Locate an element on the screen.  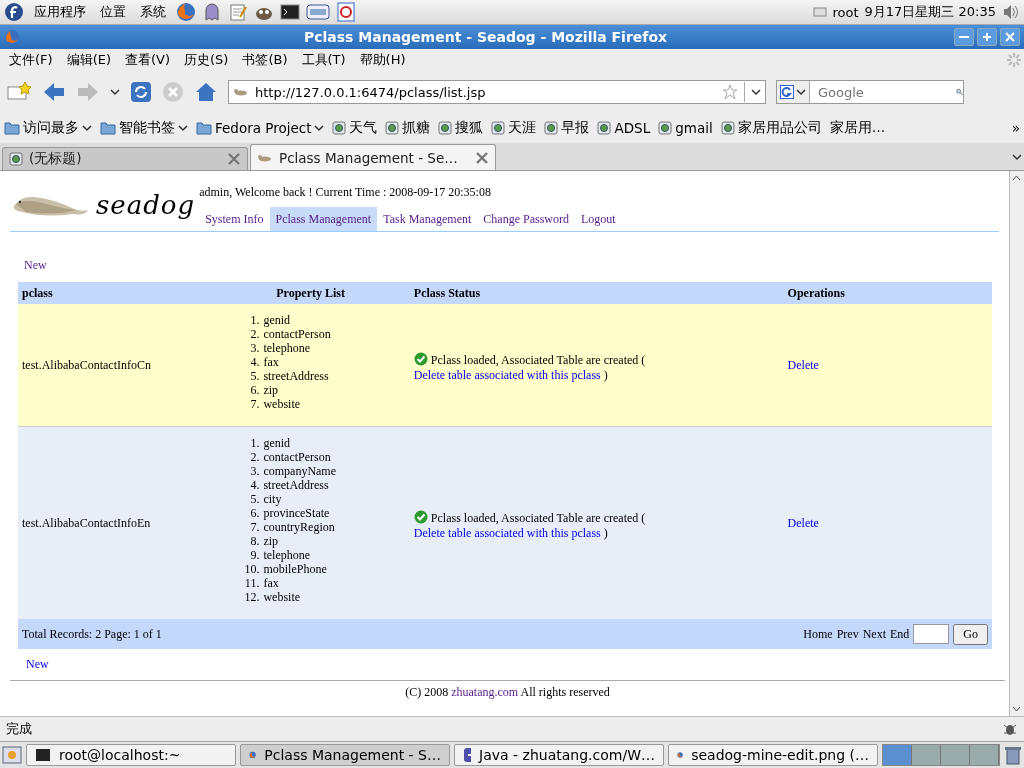
property-name: genid is located at coordinates (277, 320).